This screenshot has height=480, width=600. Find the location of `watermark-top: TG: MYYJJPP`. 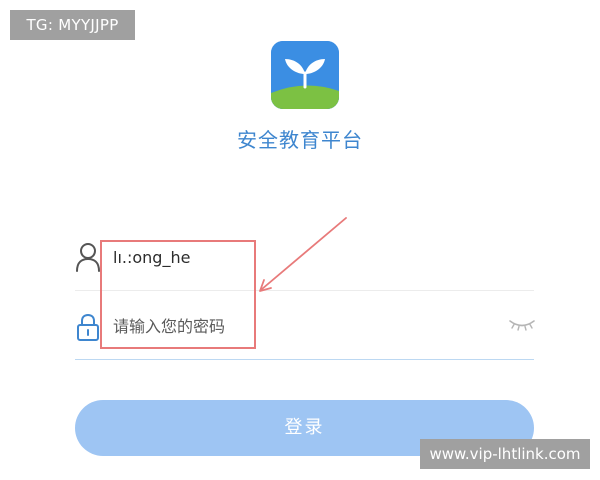

watermark-top: TG: MYYJJPP is located at coordinates (72, 25).